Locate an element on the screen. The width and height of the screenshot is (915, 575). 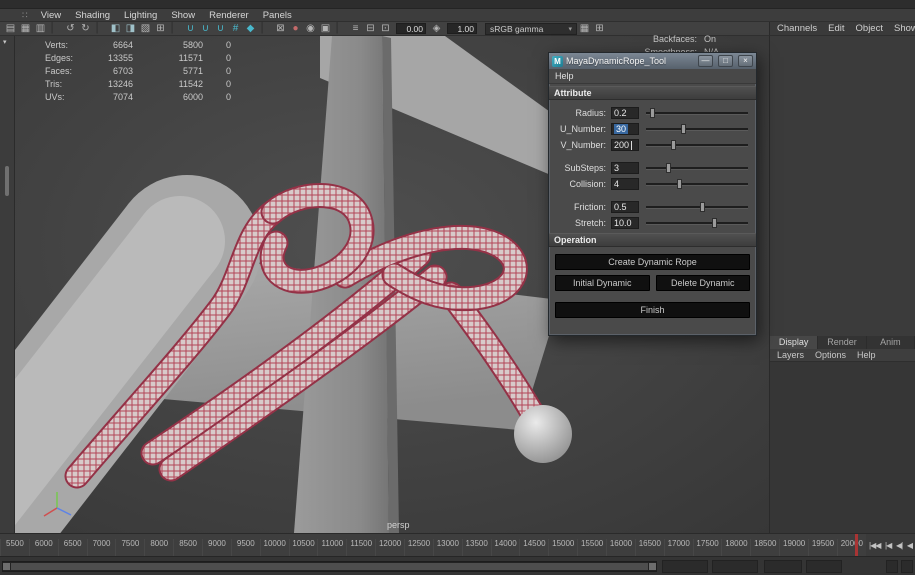
anim-layer-field is located at coordinates (735, 566).